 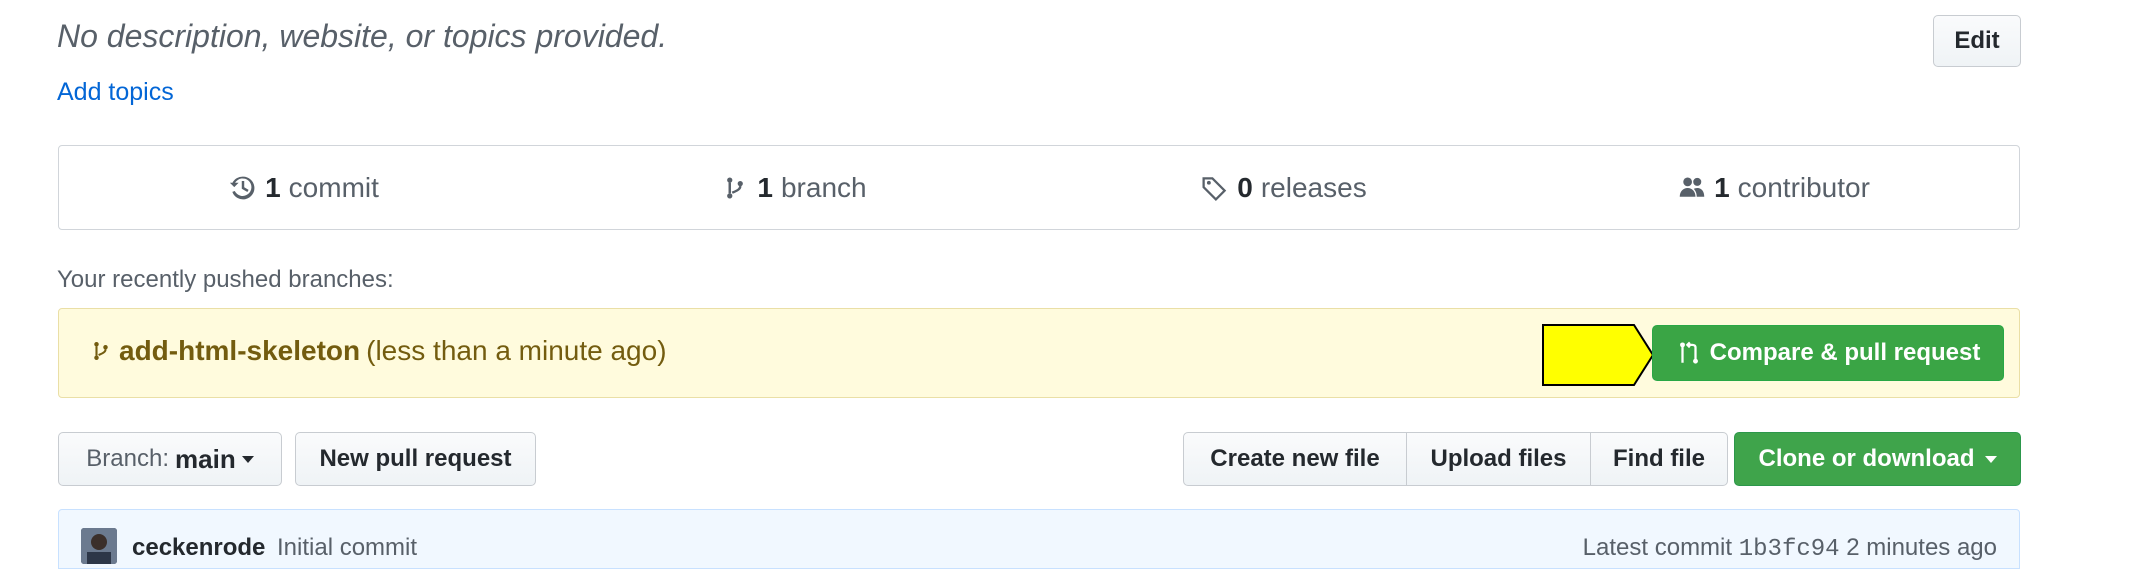 What do you see at coordinates (516, 350) in the screenshot?
I see `recent-push-time: (less than a minute ago)` at bounding box center [516, 350].